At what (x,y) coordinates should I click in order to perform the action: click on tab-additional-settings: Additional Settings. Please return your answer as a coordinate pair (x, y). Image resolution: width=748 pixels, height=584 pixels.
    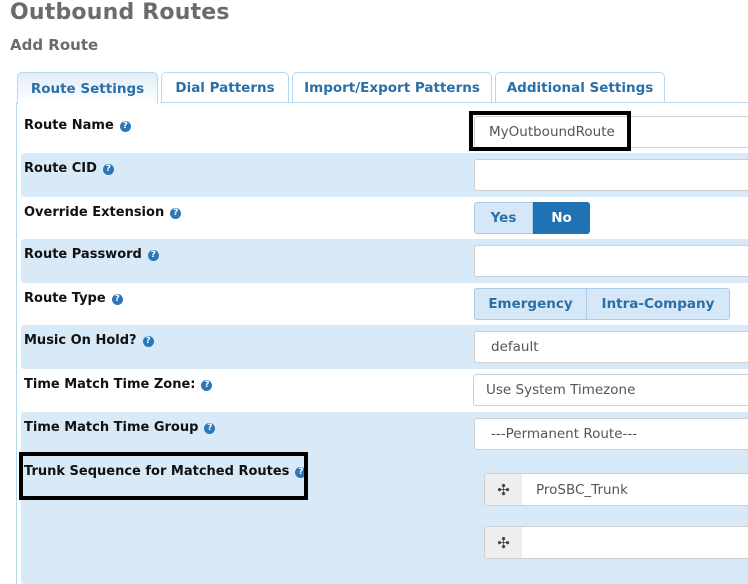
    Looking at the image, I should click on (580, 87).